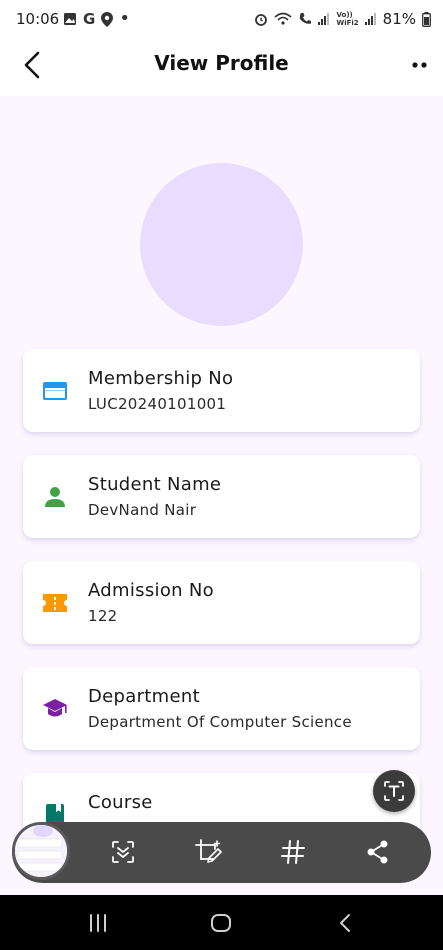  Describe the element at coordinates (220, 722) in the screenshot. I see `department-value: Department Of Computer Science` at that location.